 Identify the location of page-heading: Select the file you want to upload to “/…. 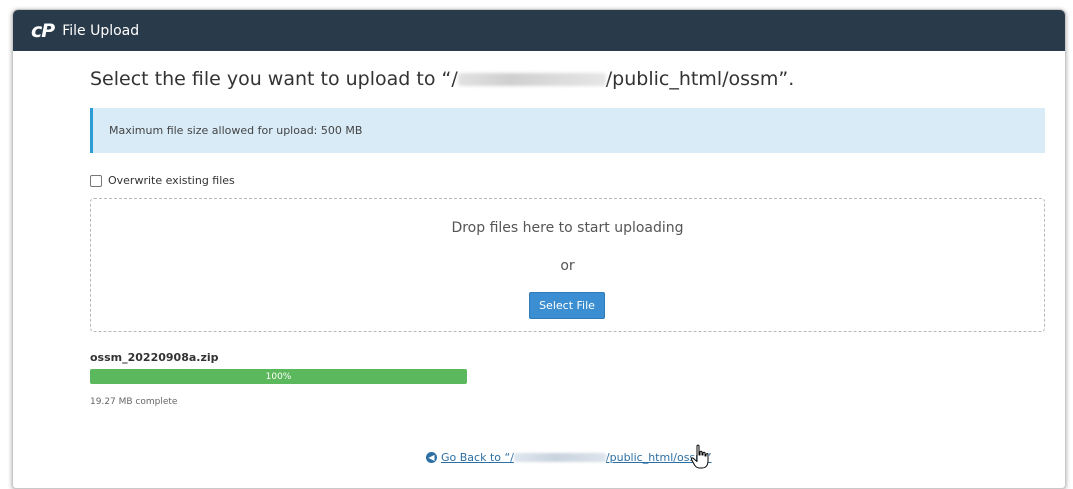
(442, 79).